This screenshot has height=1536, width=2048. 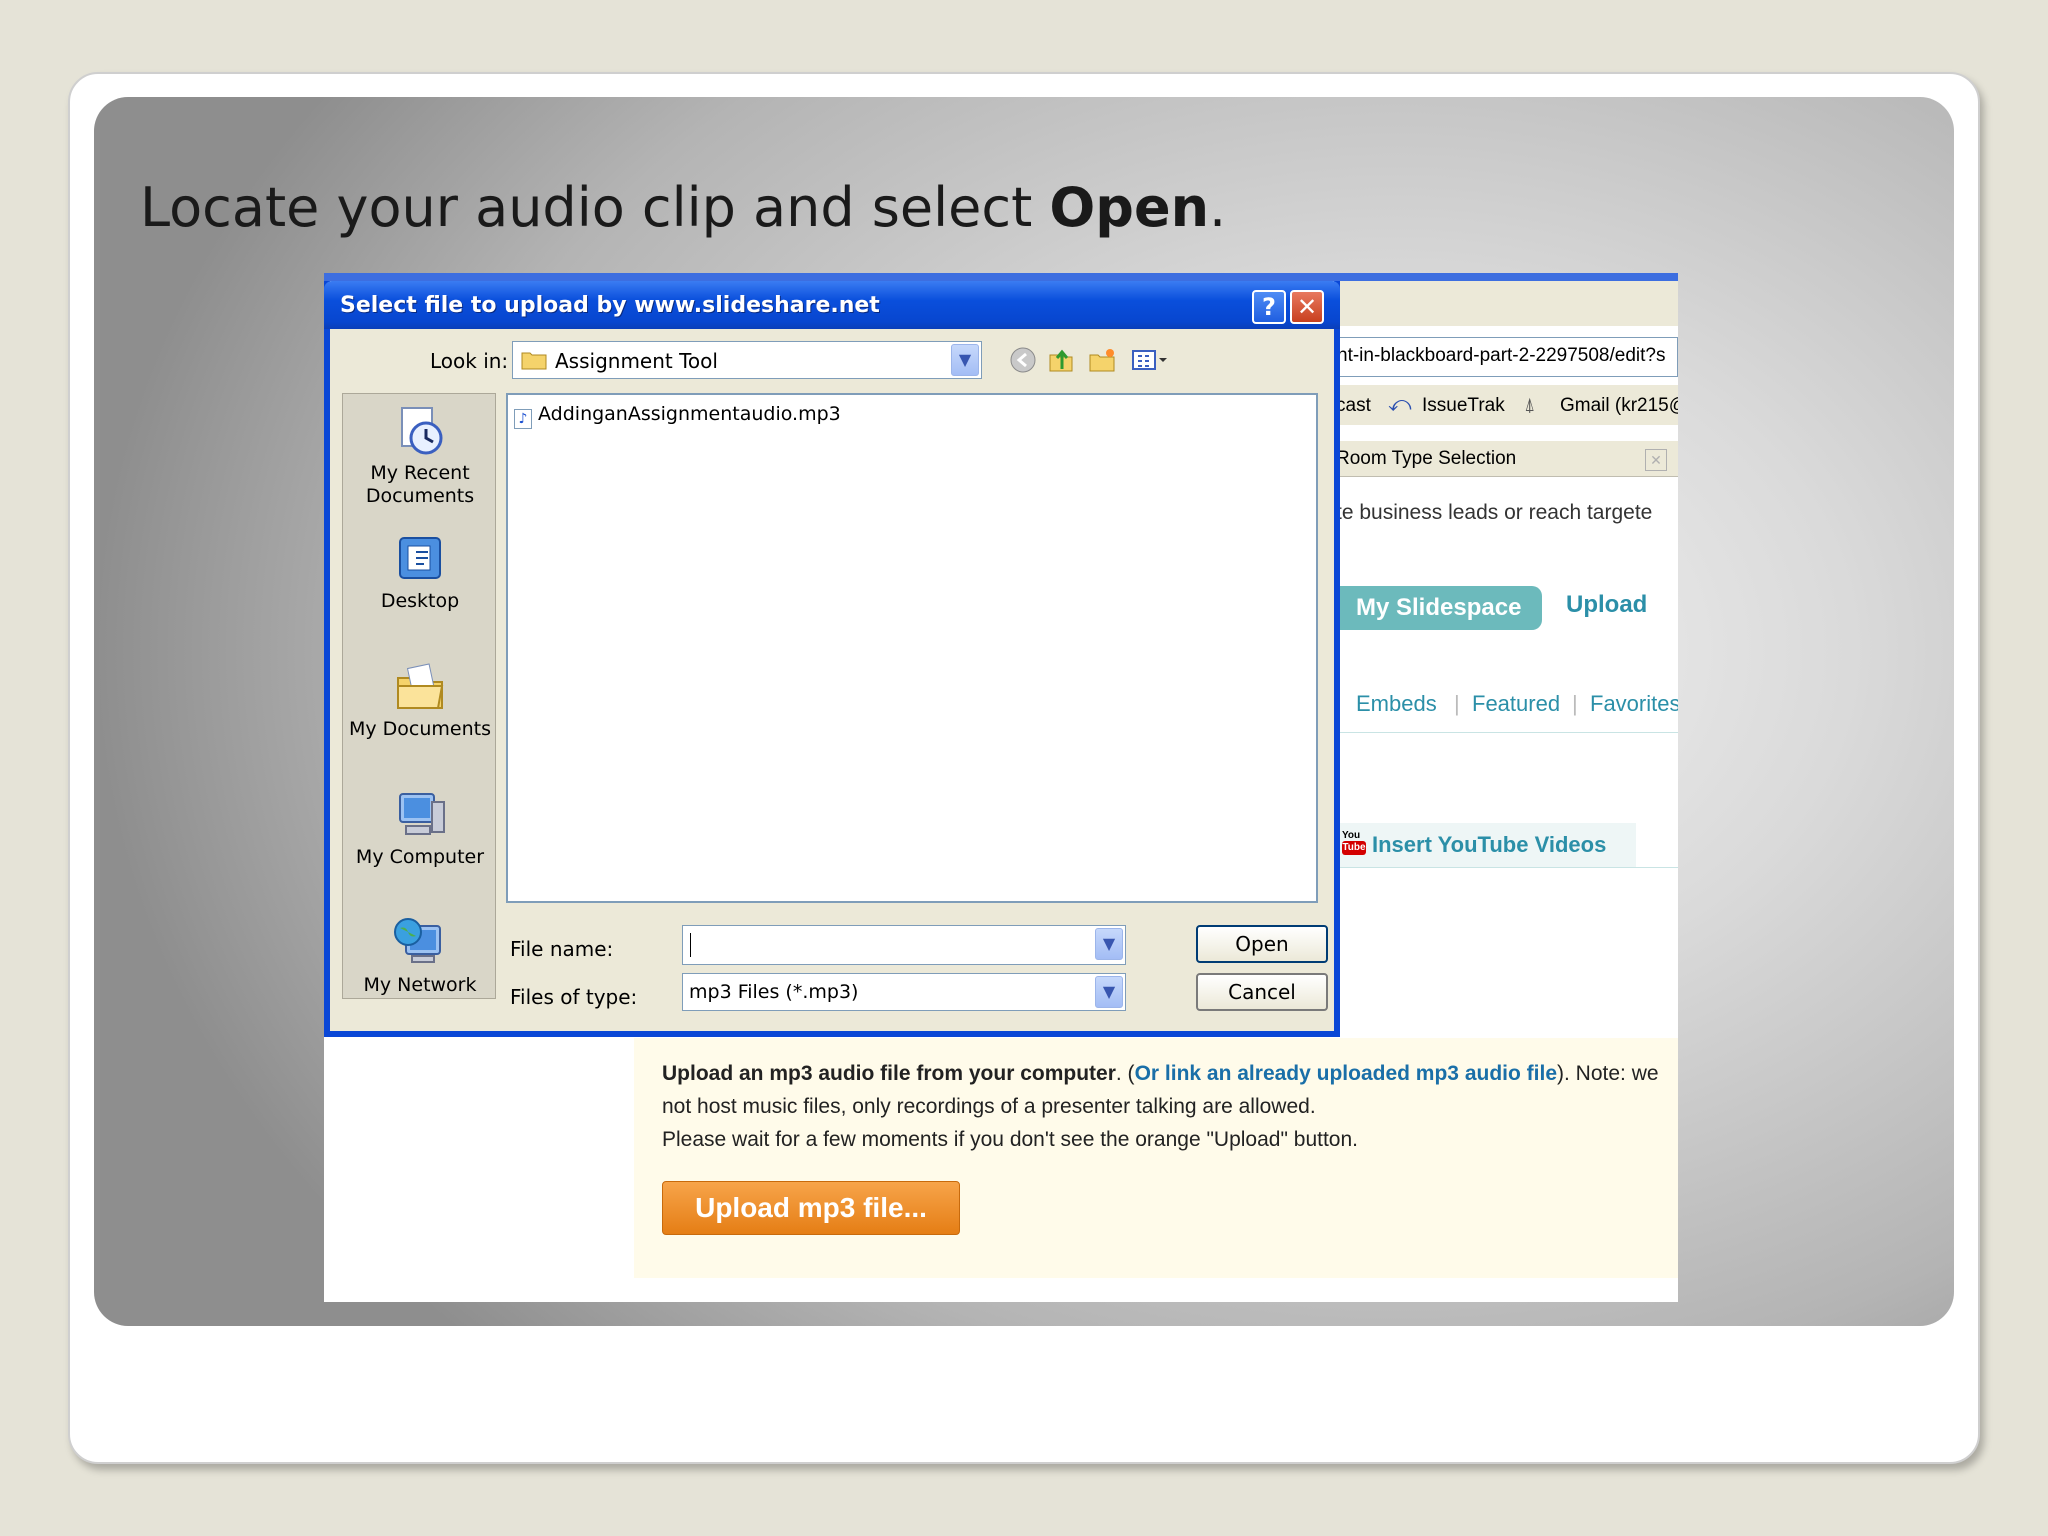 I want to click on slide-title-suffix: ., so click(x=1218, y=207).